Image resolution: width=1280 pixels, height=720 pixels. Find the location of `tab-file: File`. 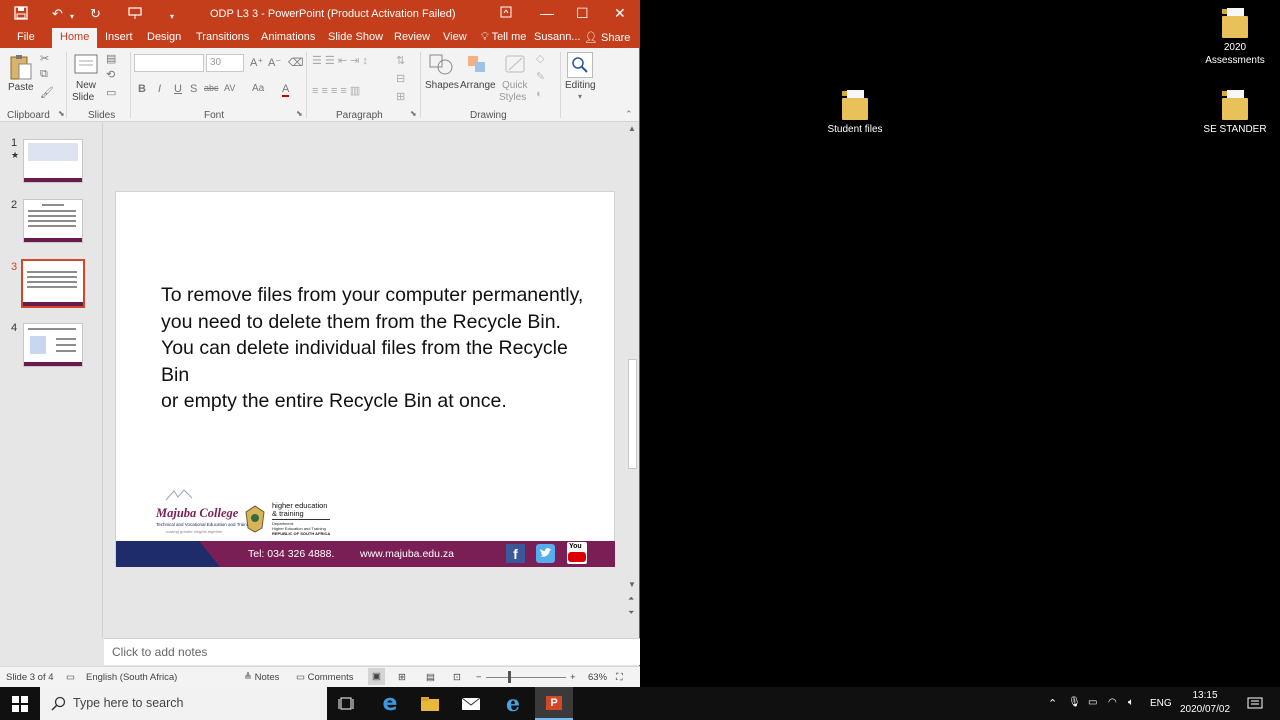

tab-file: File is located at coordinates (26, 37).